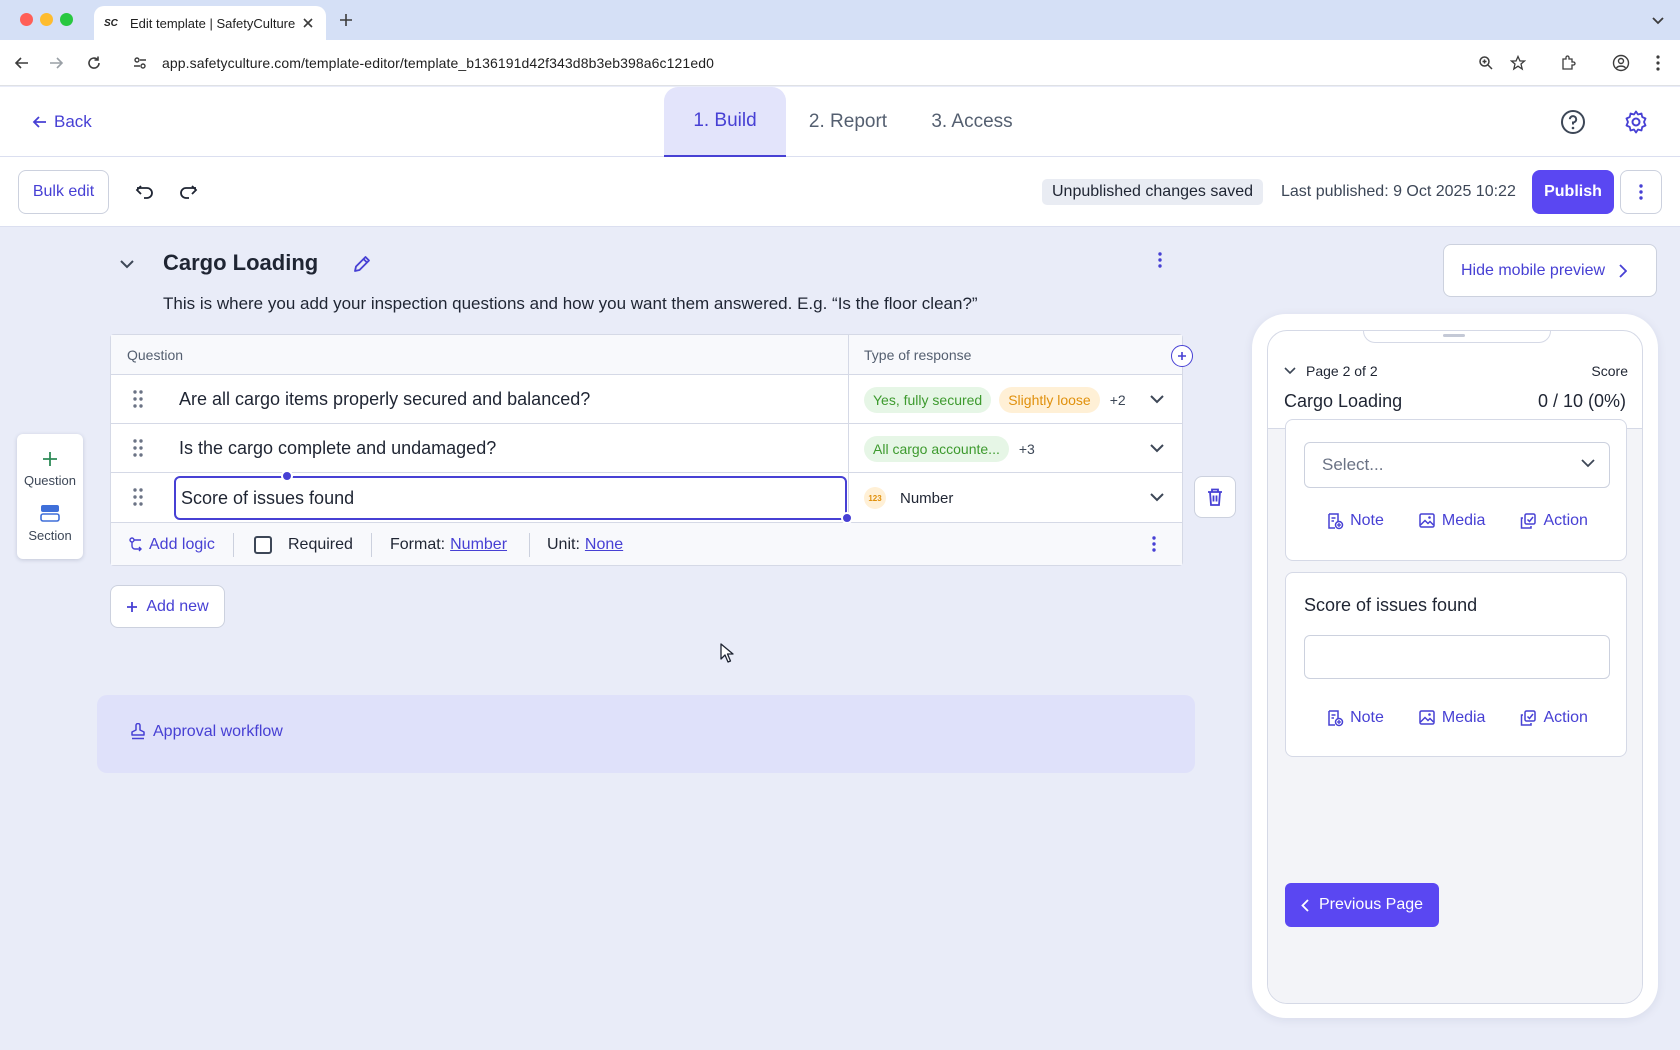 This screenshot has width=1680, height=1050. I want to click on table-row-selected: Score of issues found 123 Number, so click(646, 497).